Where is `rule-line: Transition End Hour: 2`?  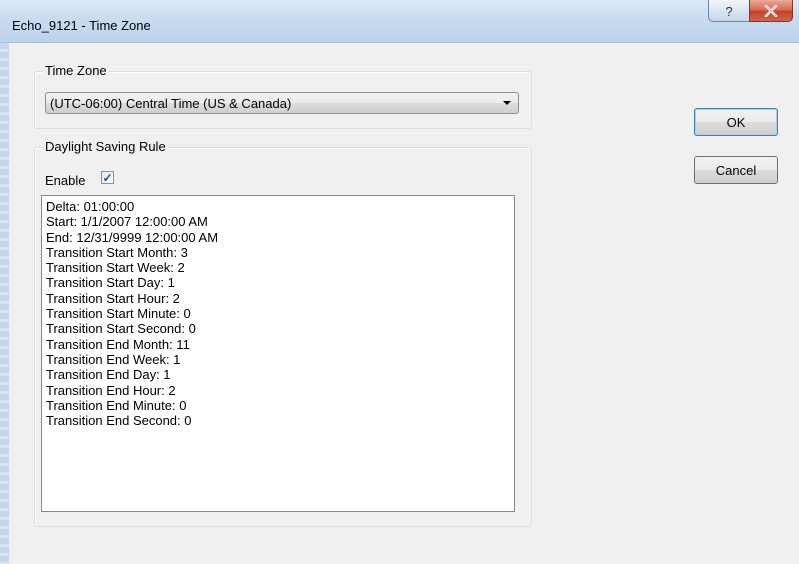
rule-line: Transition End Hour: 2 is located at coordinates (111, 390).